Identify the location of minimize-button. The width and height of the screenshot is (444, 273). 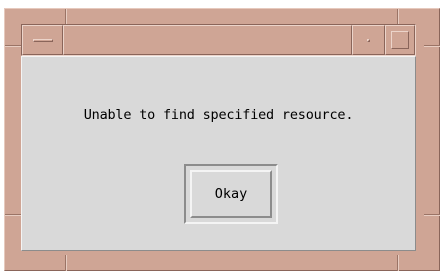
(368, 40).